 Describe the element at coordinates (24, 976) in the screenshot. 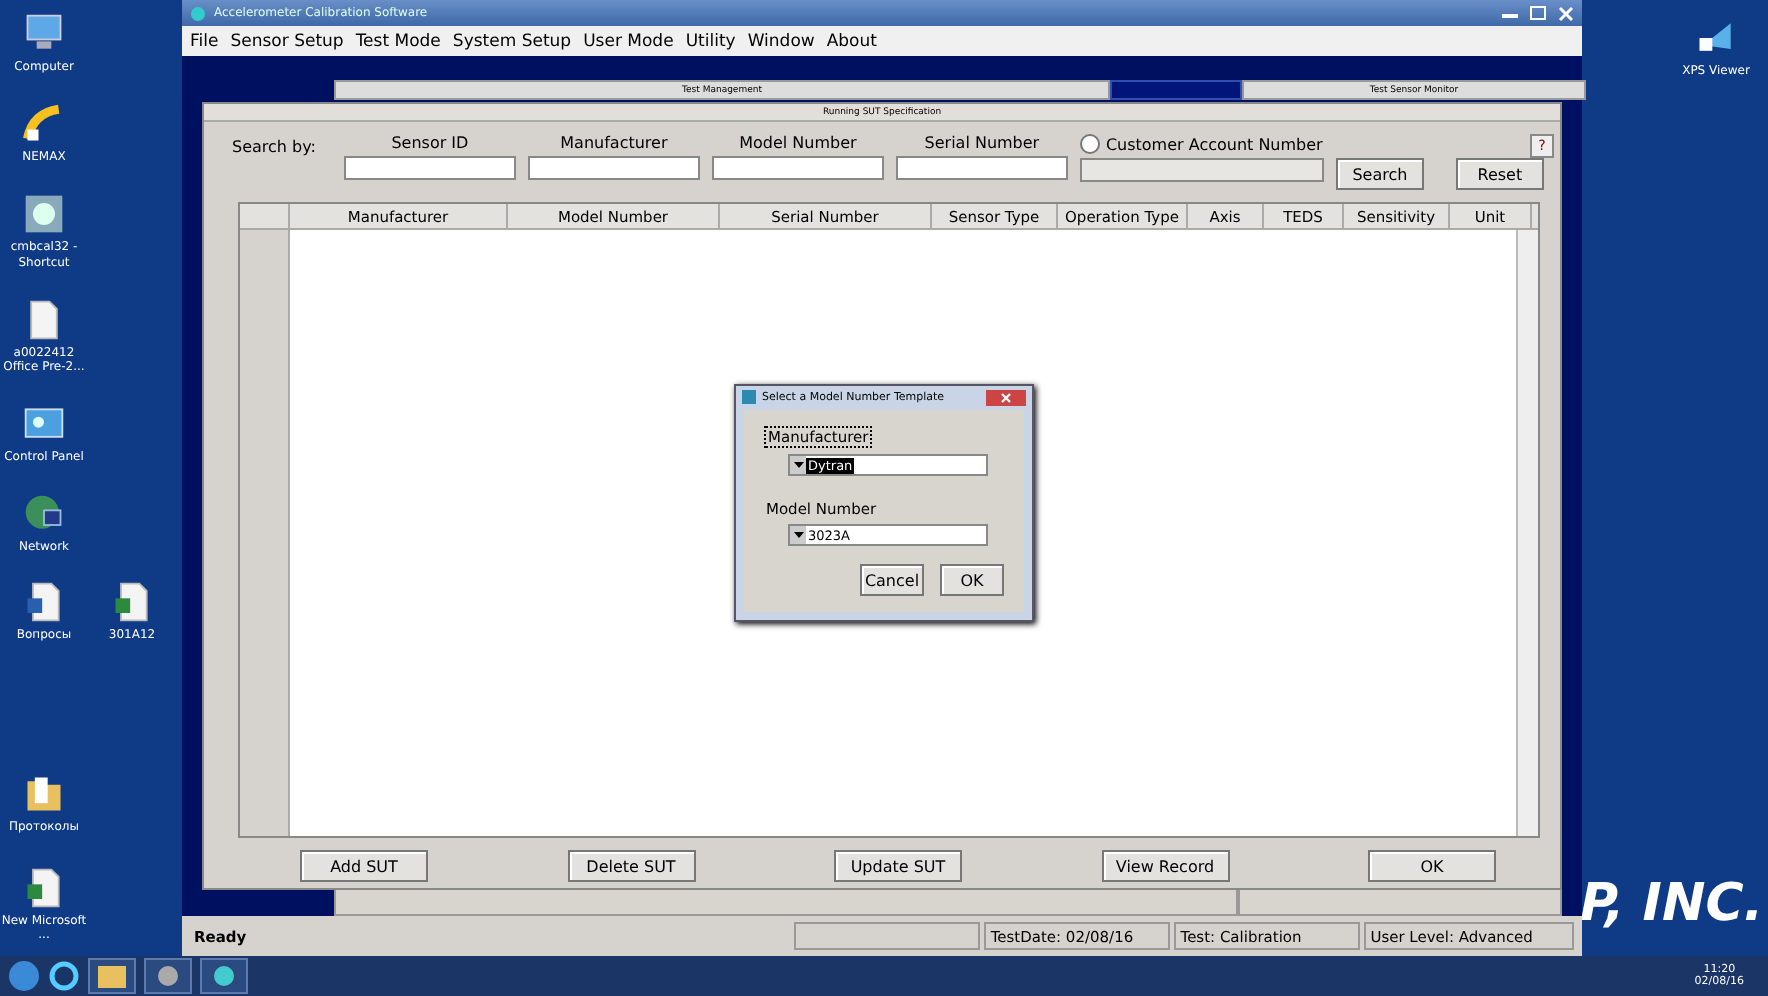

I see `start-icon` at that location.